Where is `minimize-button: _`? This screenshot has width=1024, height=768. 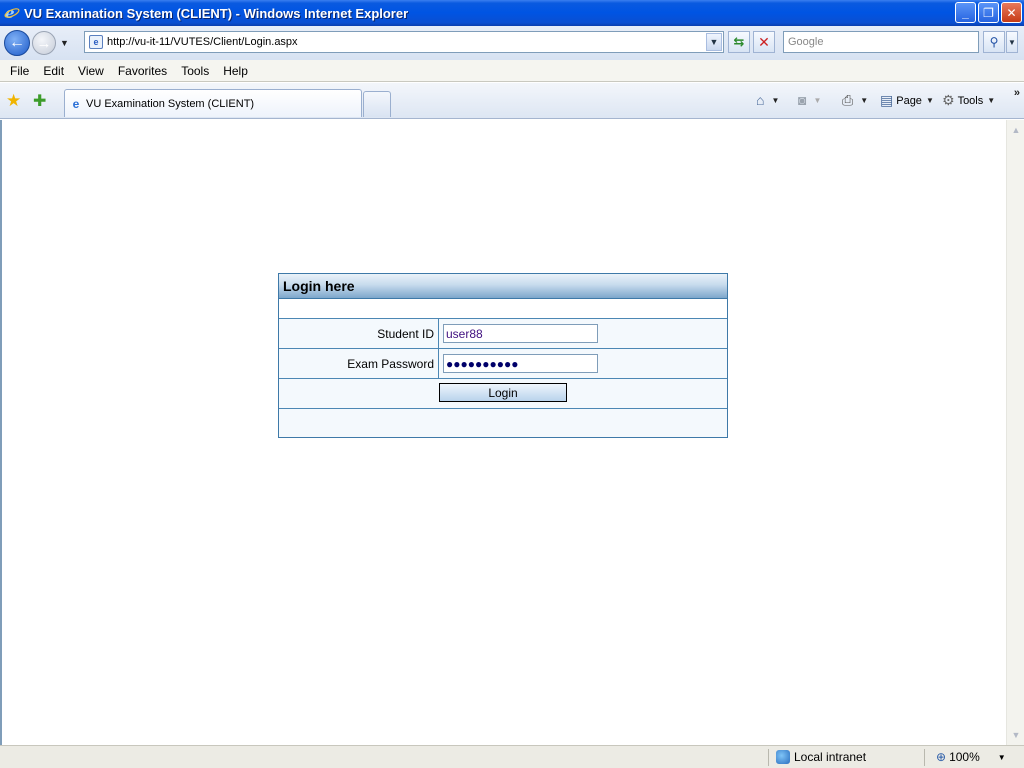
minimize-button: _ is located at coordinates (965, 12).